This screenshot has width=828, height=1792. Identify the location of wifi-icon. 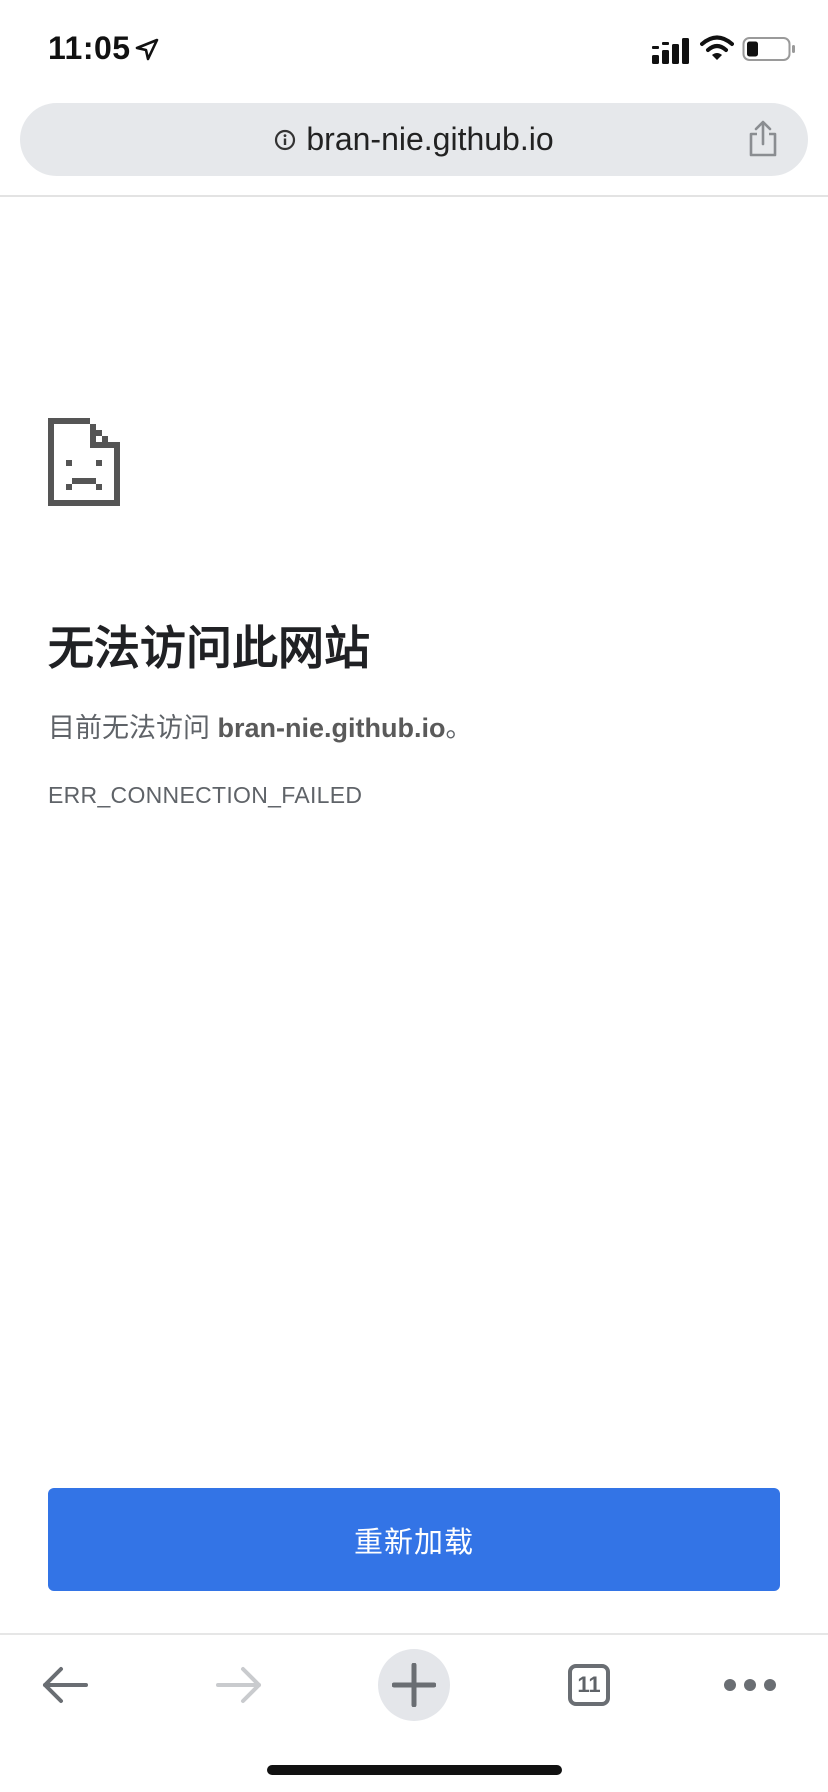
(717, 47).